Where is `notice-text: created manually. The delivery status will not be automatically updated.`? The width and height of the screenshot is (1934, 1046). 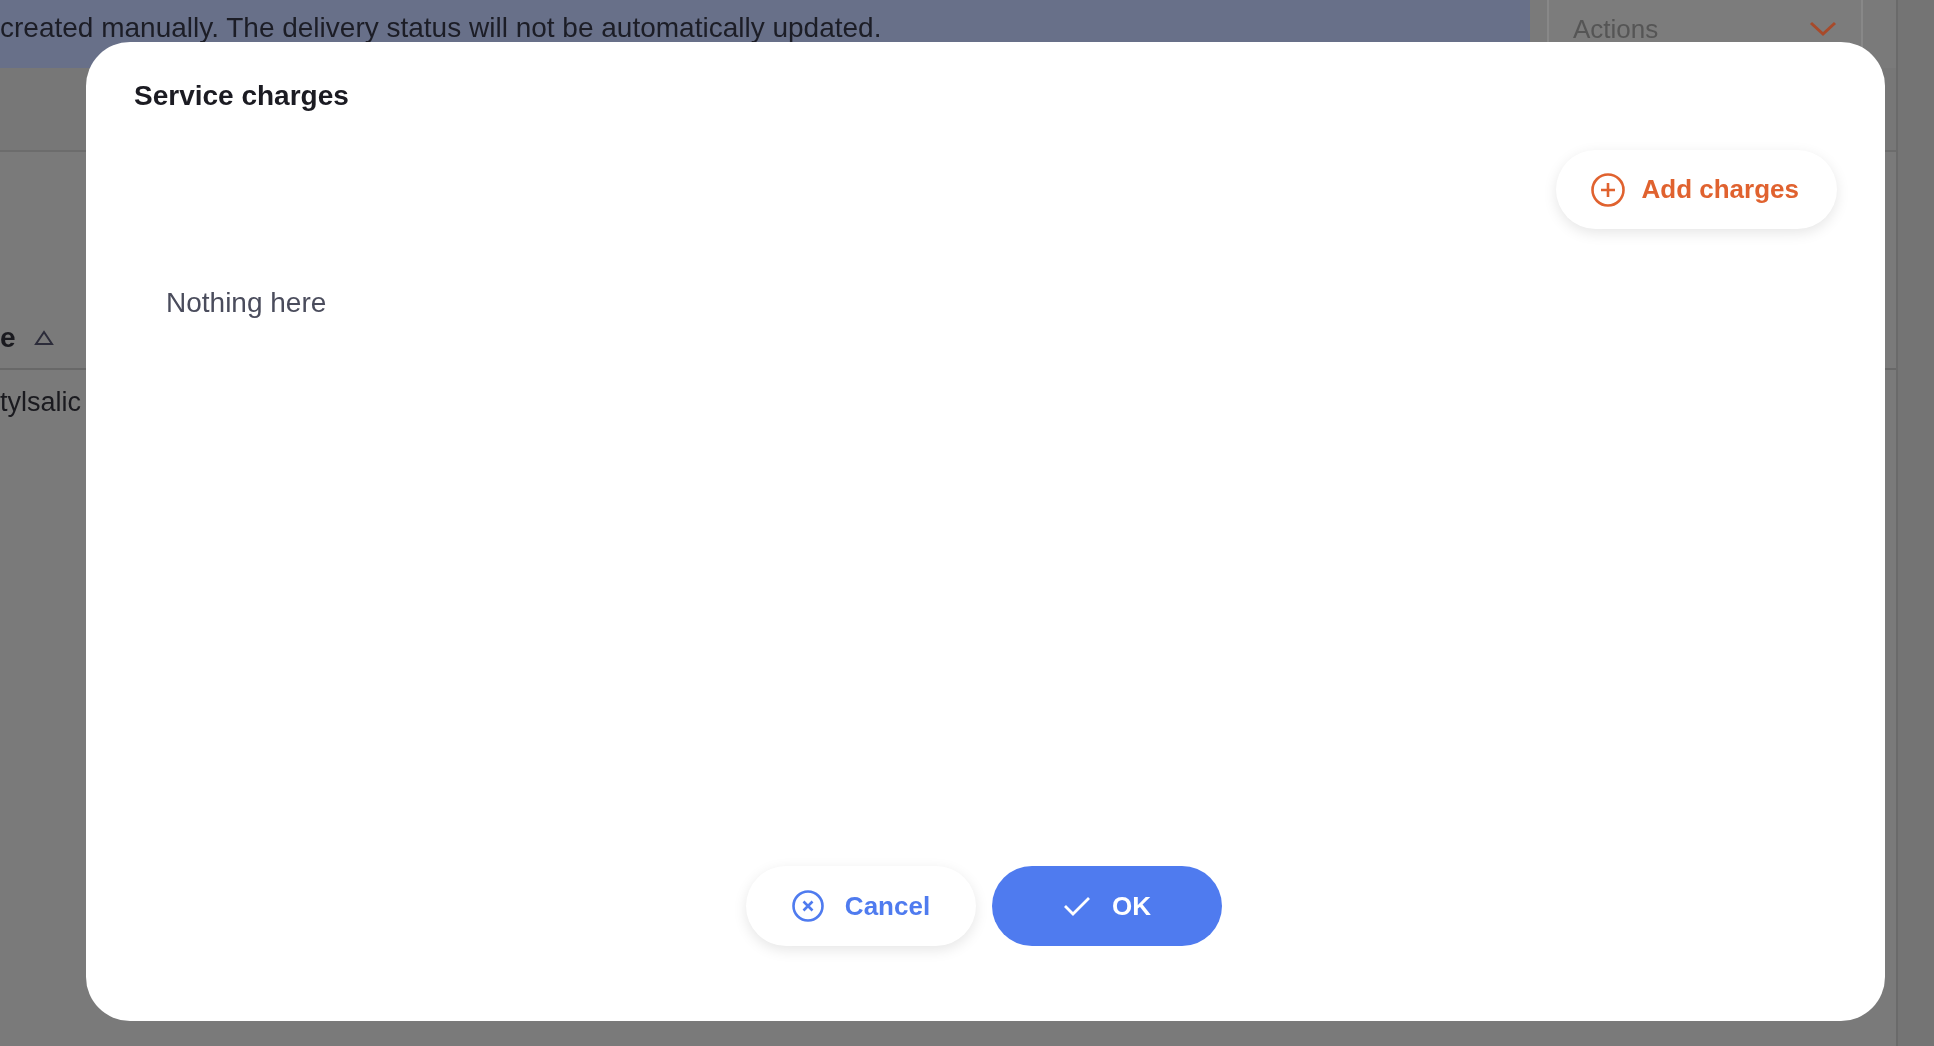
notice-text: created manually. The delivery status will not be automatically updated. is located at coordinates (441, 28).